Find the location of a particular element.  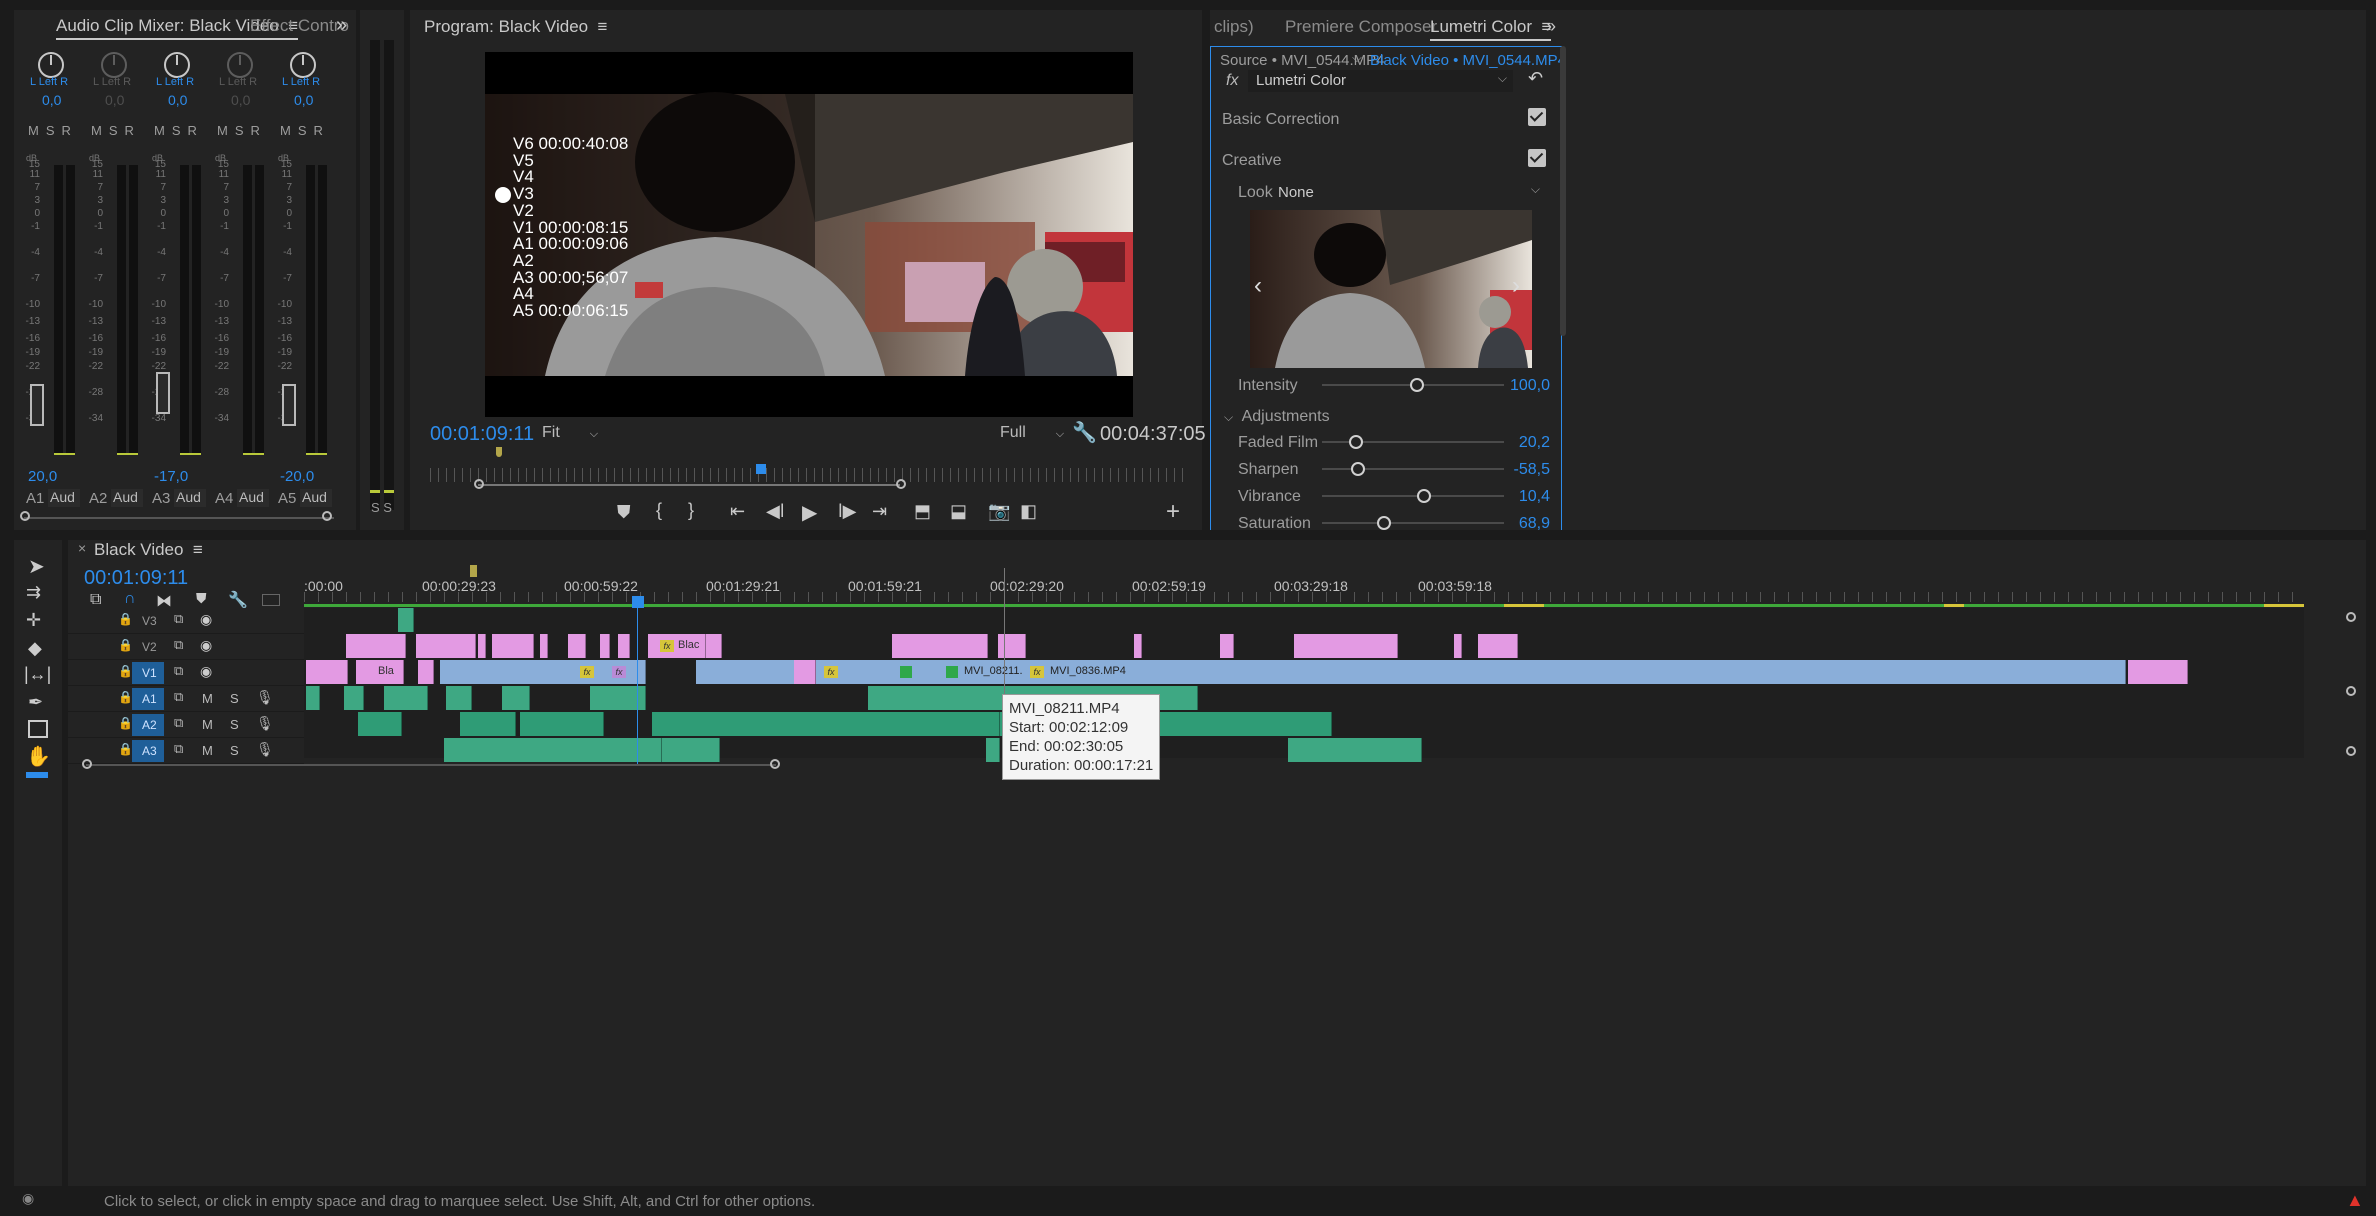

clip-v1-blue-b: fx MVI_08211. fx MVI_0836.MP4 is located at coordinates (1411, 672).